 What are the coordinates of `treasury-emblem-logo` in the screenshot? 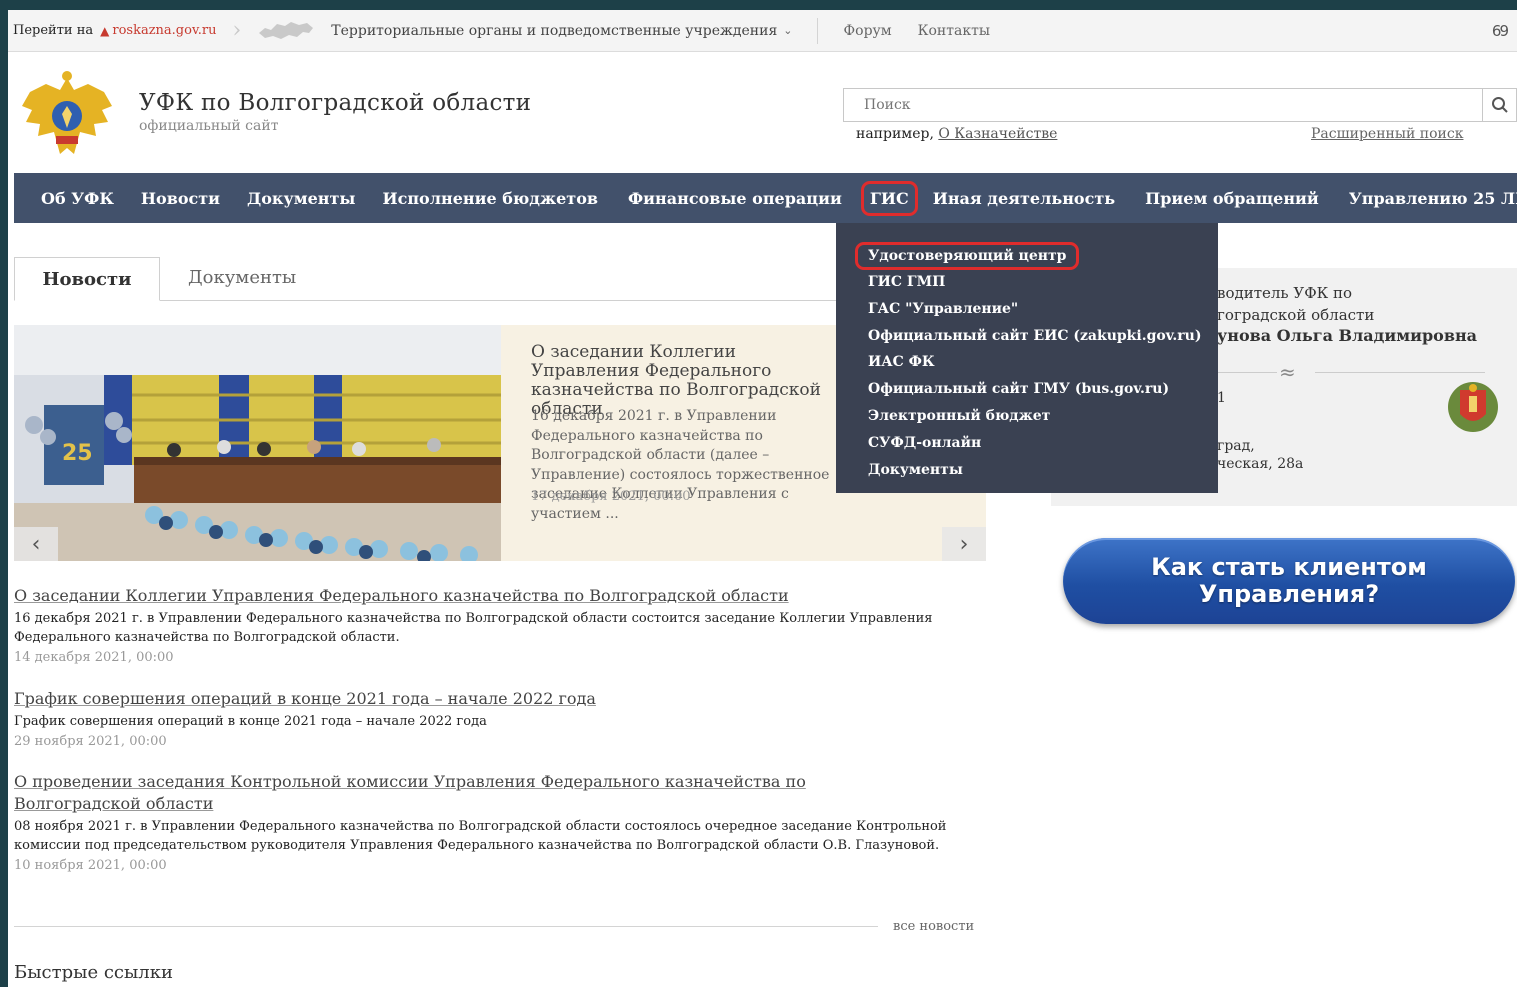 It's located at (67, 115).